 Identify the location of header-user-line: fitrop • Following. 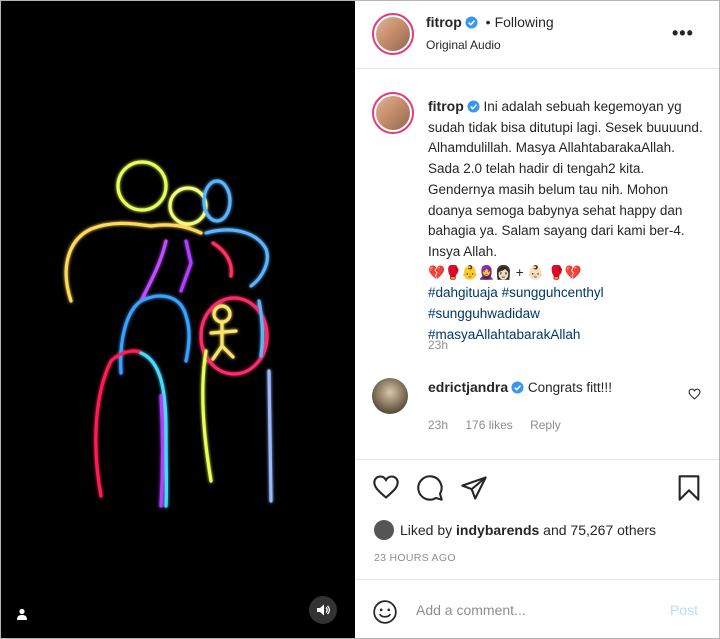
(490, 22).